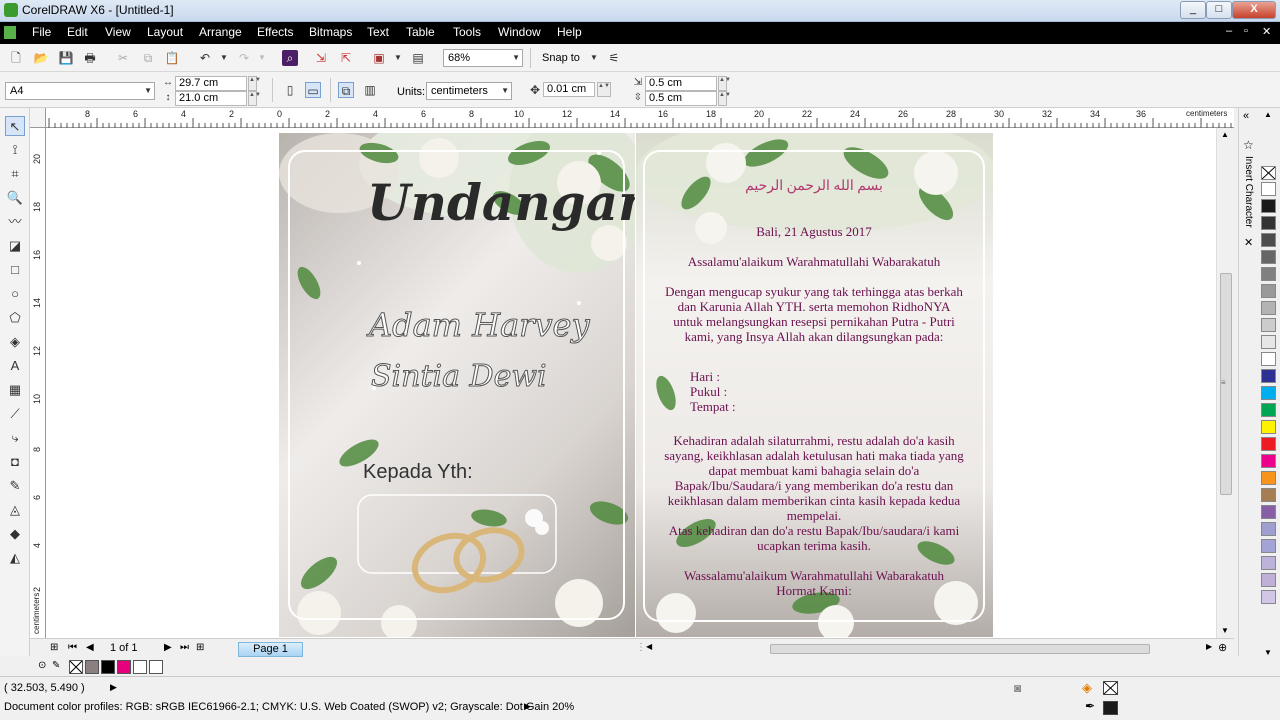 This screenshot has height=720, width=1280. What do you see at coordinates (211, 98) in the screenshot?
I see `page-height-field: 21.0 cm` at bounding box center [211, 98].